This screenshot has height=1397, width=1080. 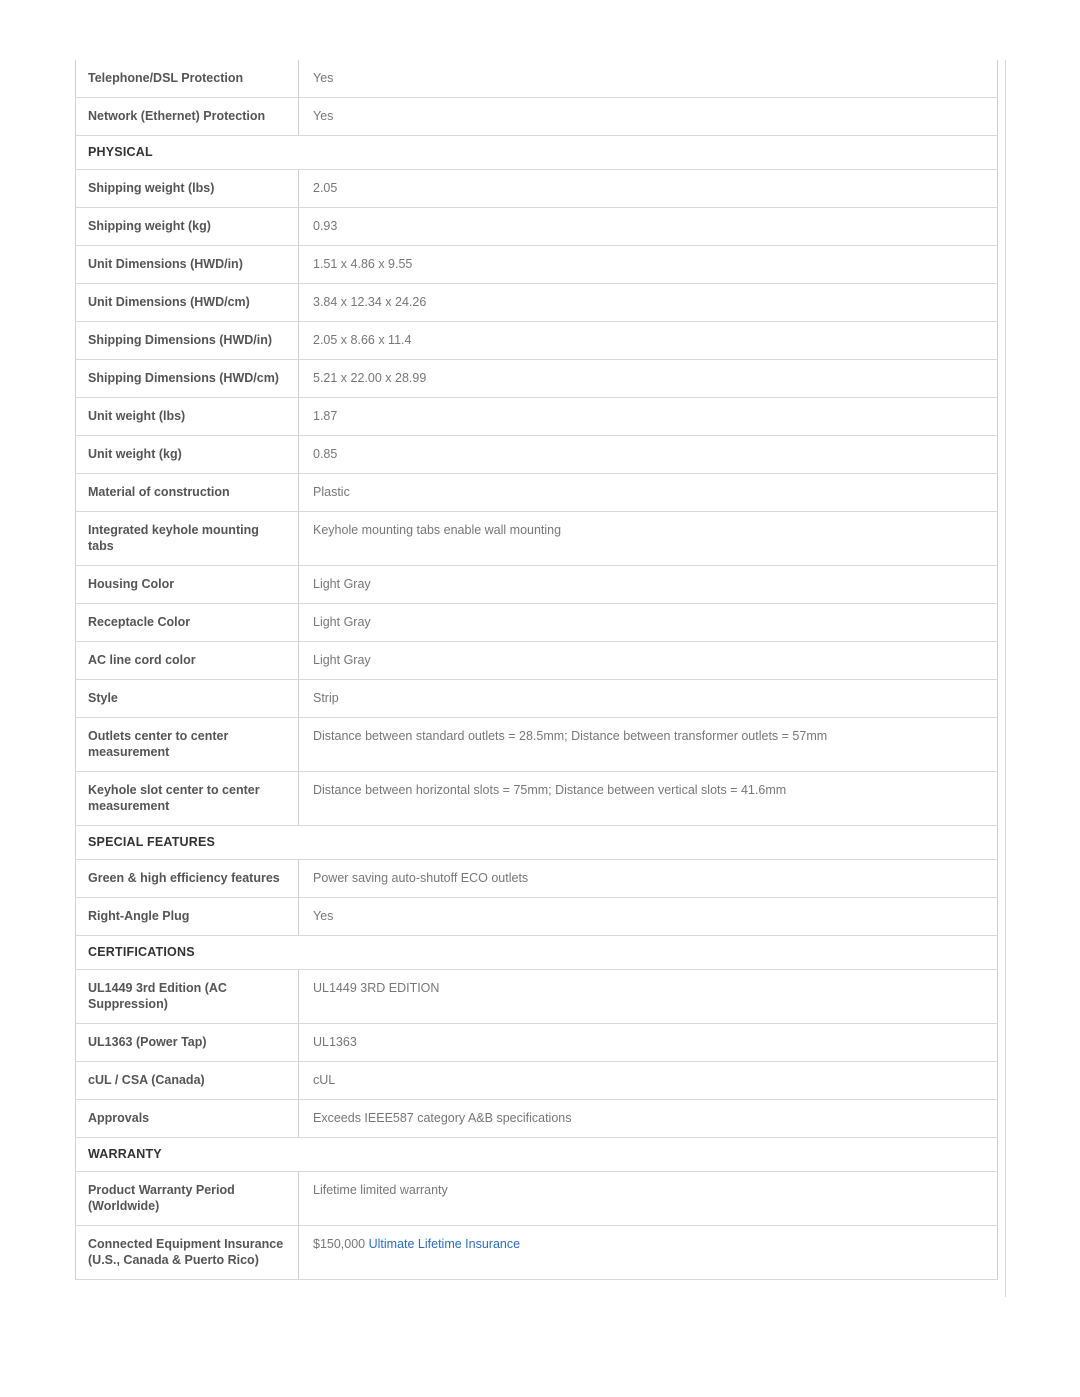 I want to click on spec-label: Unit weight (kg), so click(x=187, y=454).